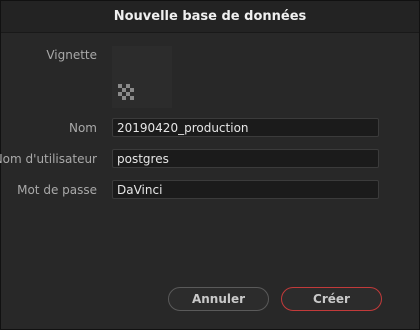  I want to click on checkerboard-icon, so click(126, 92).